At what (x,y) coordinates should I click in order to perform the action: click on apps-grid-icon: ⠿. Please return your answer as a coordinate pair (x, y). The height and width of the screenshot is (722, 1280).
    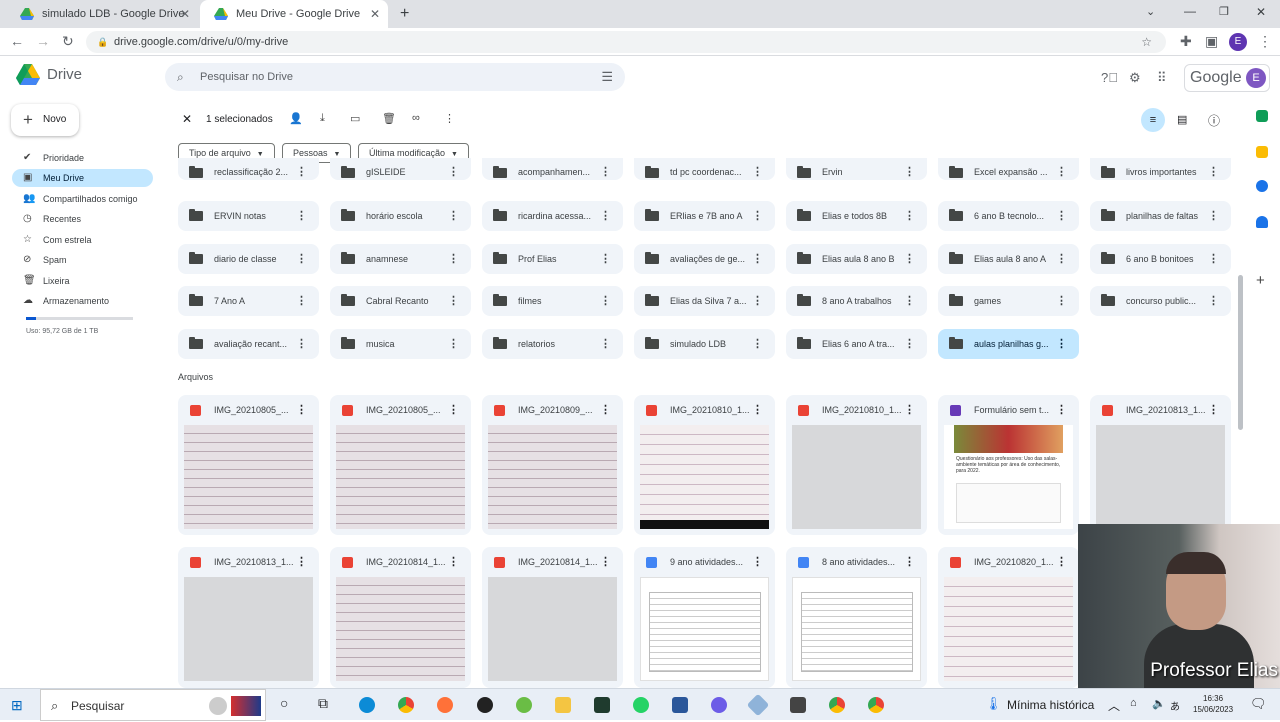
    Looking at the image, I should click on (1162, 78).